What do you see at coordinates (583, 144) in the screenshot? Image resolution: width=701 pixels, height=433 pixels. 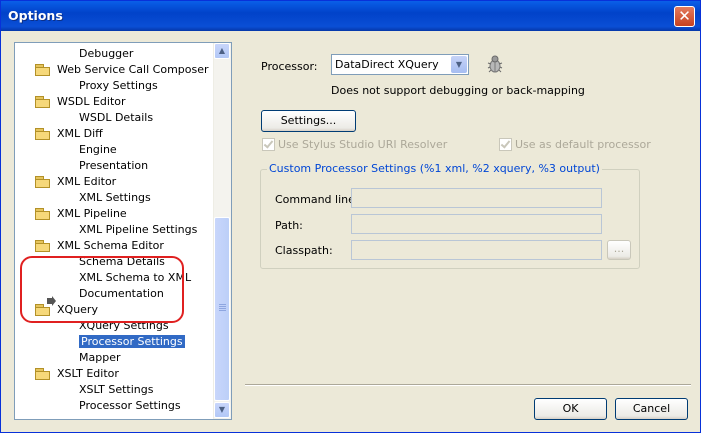 I see `default-processor-label: Use as default processor` at bounding box center [583, 144].